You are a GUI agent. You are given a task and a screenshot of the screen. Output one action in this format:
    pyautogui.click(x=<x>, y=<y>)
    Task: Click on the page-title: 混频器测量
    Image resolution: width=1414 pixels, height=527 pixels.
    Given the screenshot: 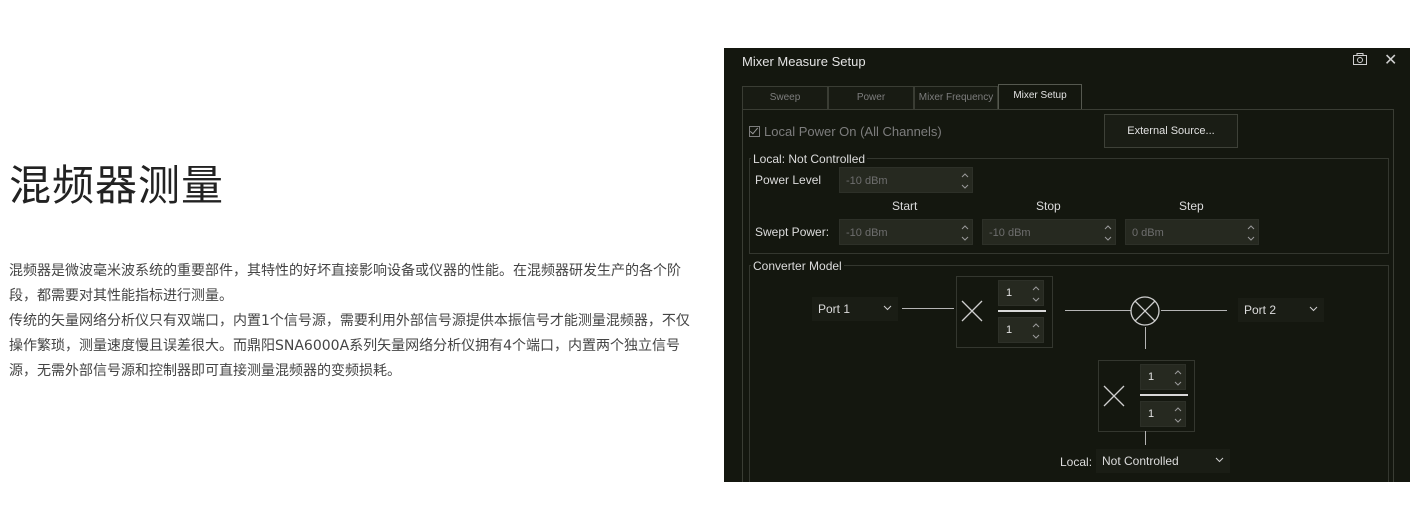 What is the action you would take?
    pyautogui.click(x=117, y=185)
    